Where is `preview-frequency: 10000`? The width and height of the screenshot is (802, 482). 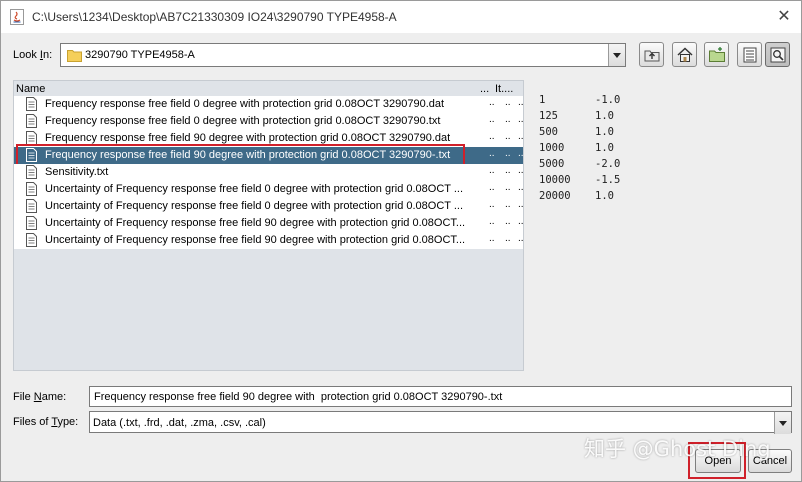
preview-frequency: 10000 is located at coordinates (555, 180).